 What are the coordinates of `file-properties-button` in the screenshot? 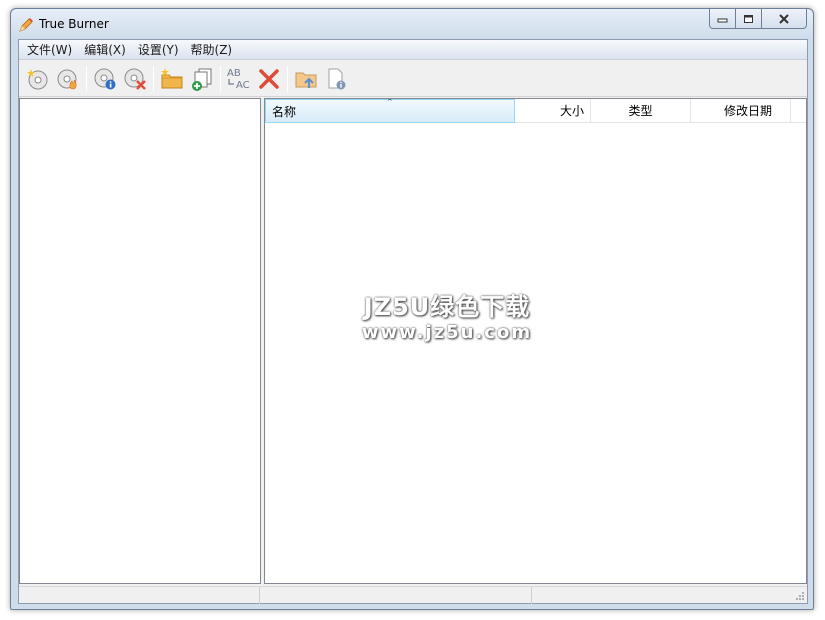 It's located at (336, 79).